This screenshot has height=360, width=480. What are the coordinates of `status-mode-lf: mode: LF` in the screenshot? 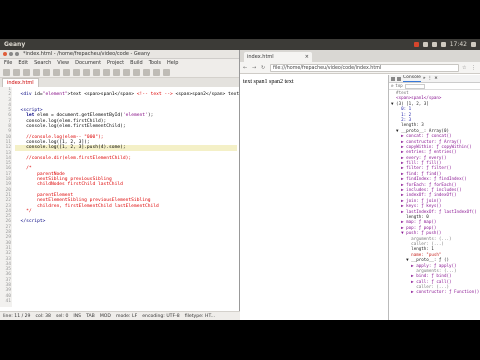 It's located at (126, 316).